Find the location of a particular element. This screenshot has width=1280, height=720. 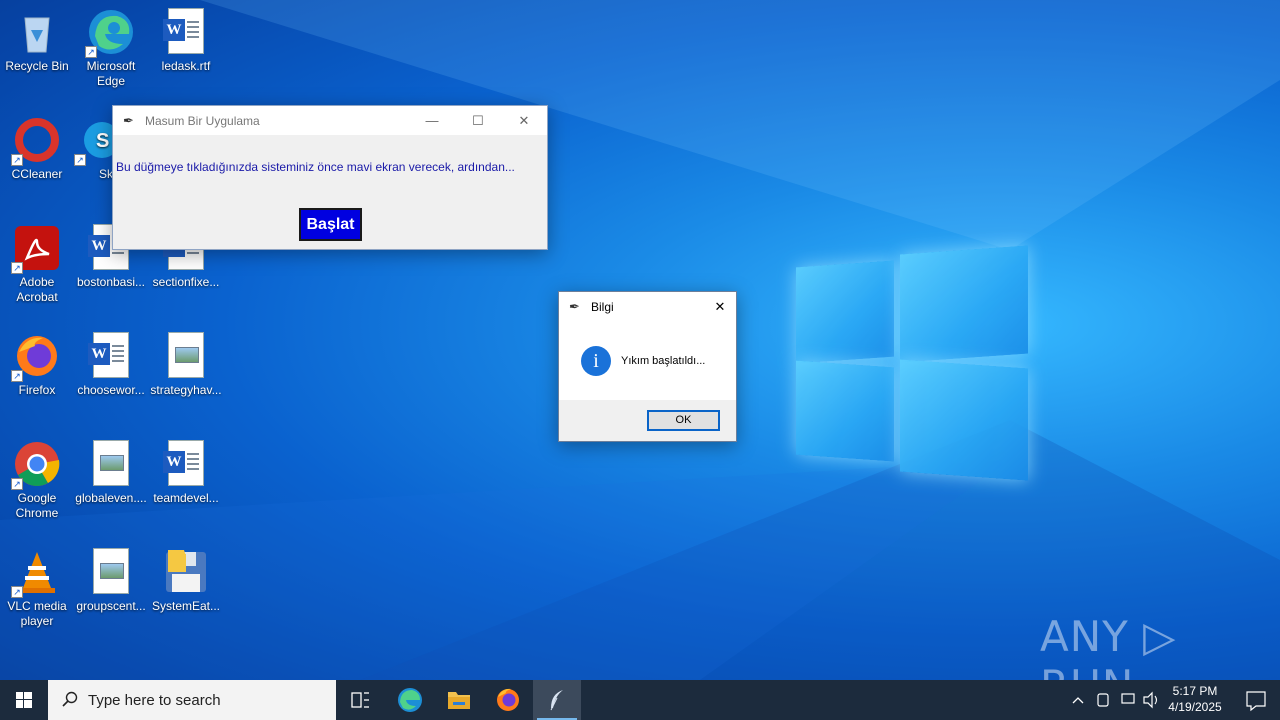

minimize-button: — is located at coordinates (432, 120).